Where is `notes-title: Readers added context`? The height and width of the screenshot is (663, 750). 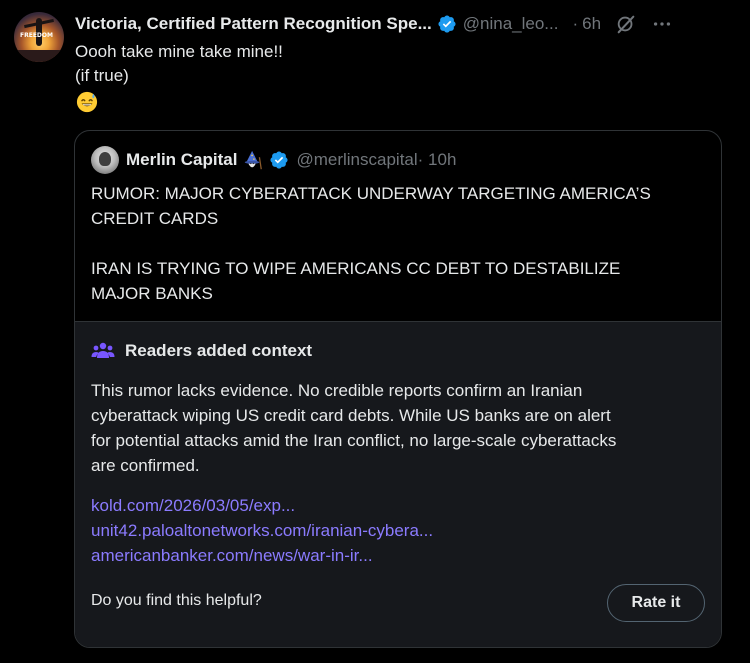
notes-title: Readers added context is located at coordinates (219, 350).